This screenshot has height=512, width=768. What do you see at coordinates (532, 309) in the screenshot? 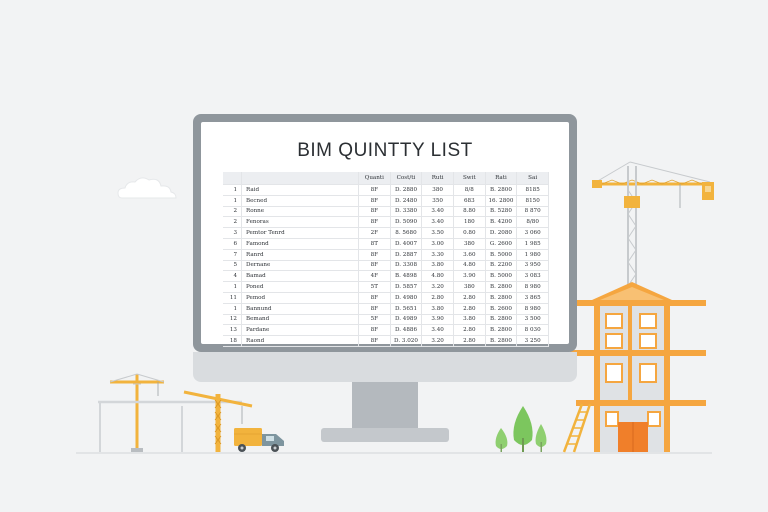
I see `cell-value: 8 980` at bounding box center [532, 309].